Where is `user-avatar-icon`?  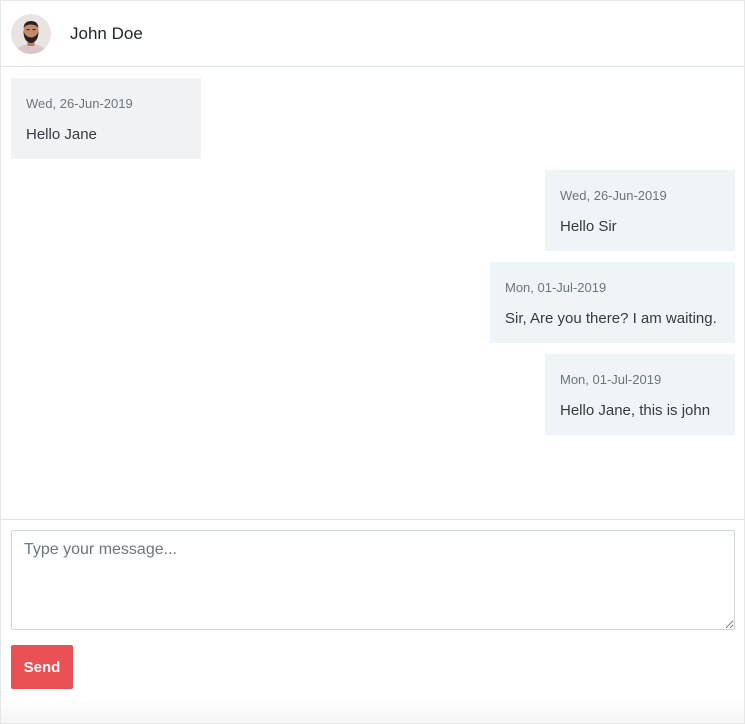
user-avatar-icon is located at coordinates (31, 33).